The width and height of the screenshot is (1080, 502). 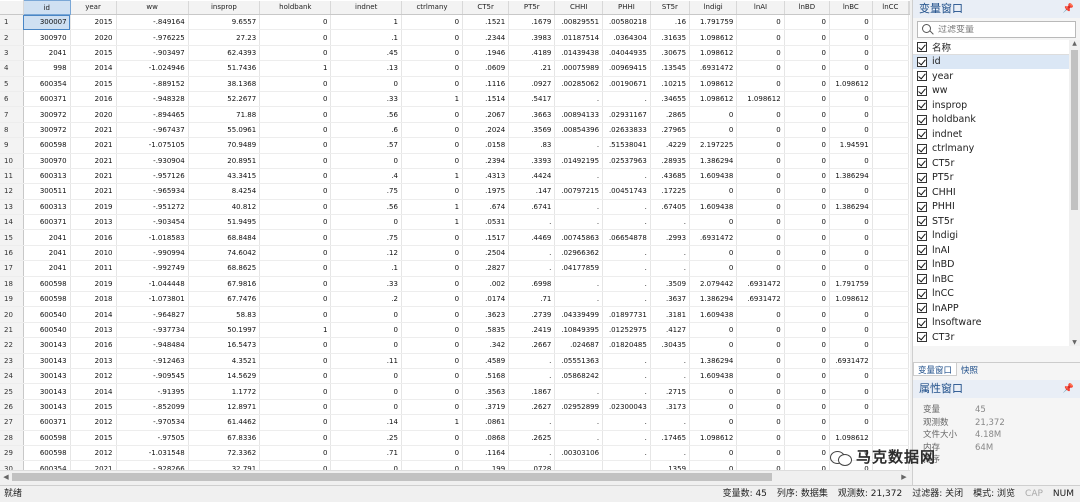 What do you see at coordinates (224, 145) in the screenshot?
I see `table-cell: 70.9489` at bounding box center [224, 145].